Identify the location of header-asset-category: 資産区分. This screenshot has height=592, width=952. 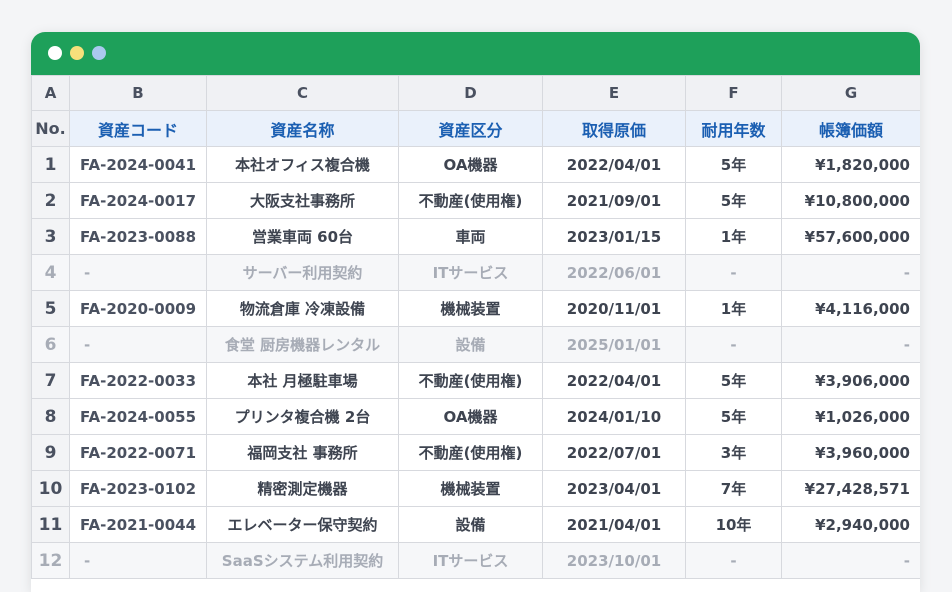
(470, 128).